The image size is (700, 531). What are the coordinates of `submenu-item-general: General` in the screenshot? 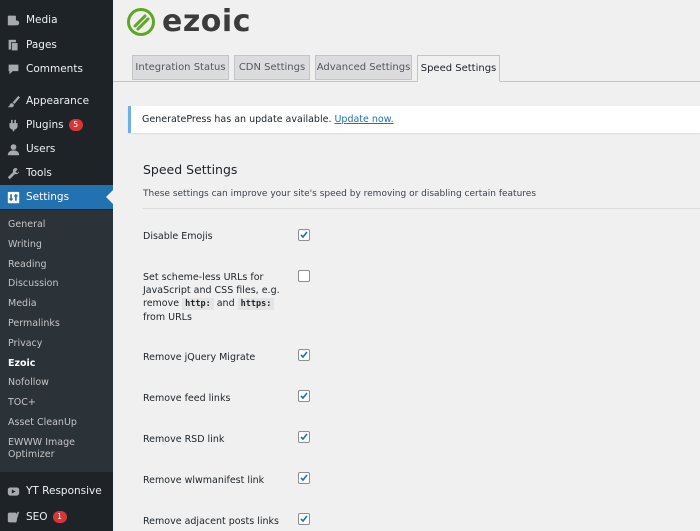 It's located at (58, 225).